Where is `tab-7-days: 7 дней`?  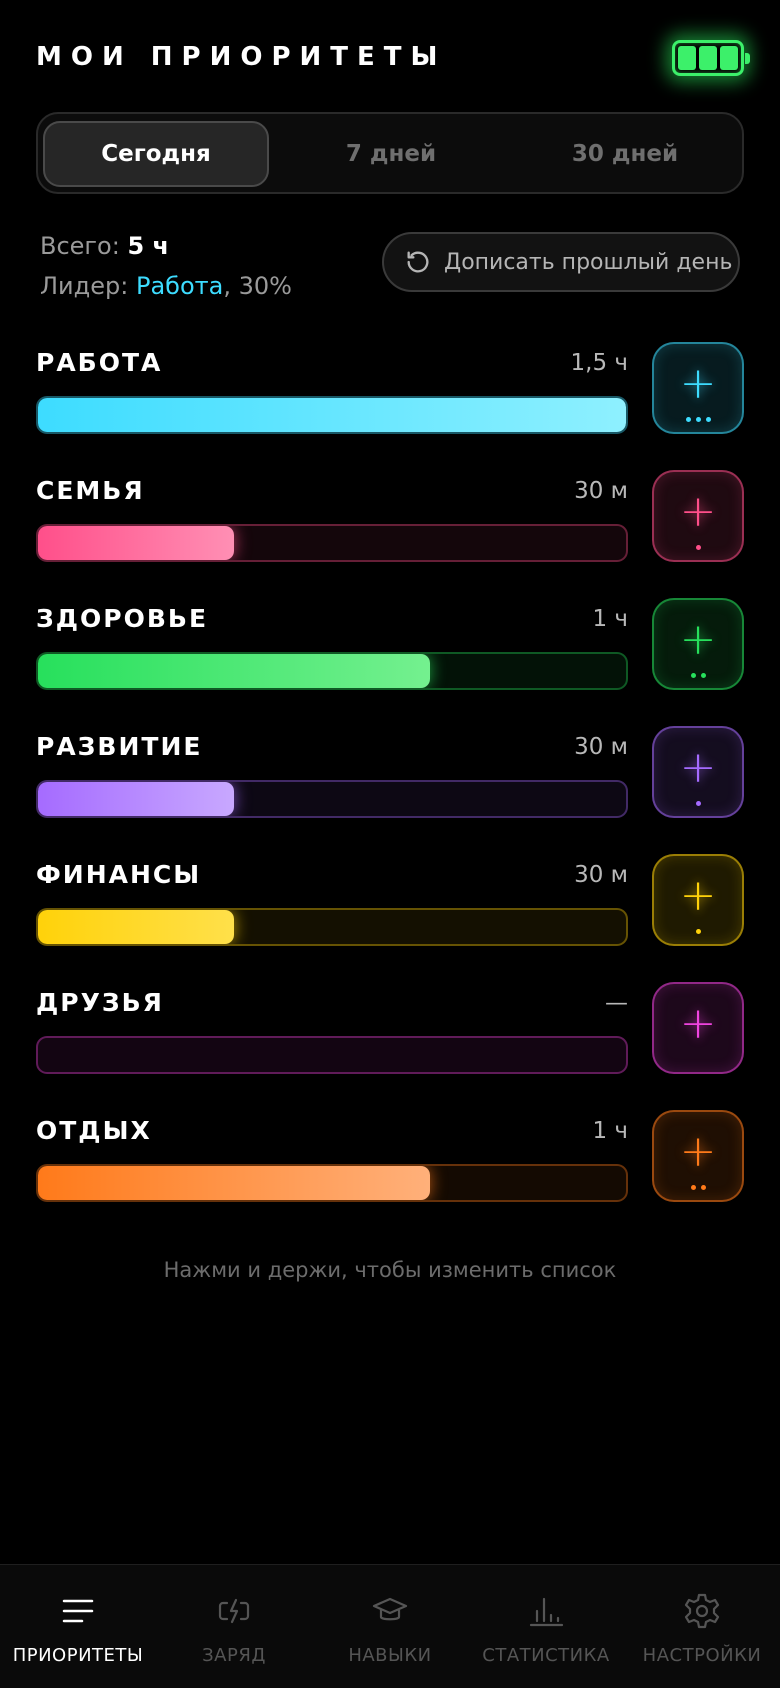
tab-7-days: 7 дней is located at coordinates (391, 154).